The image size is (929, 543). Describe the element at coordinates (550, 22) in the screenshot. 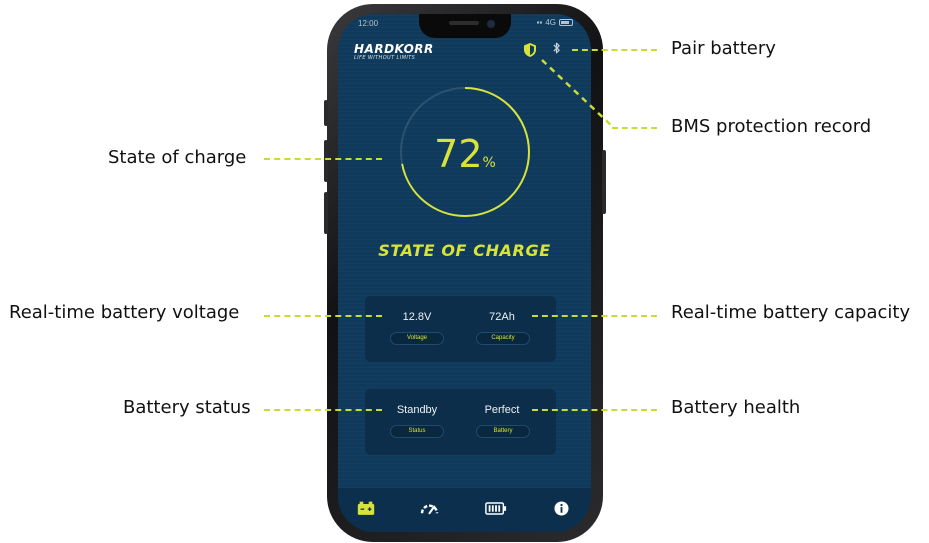

I see `network-label: 4G` at that location.